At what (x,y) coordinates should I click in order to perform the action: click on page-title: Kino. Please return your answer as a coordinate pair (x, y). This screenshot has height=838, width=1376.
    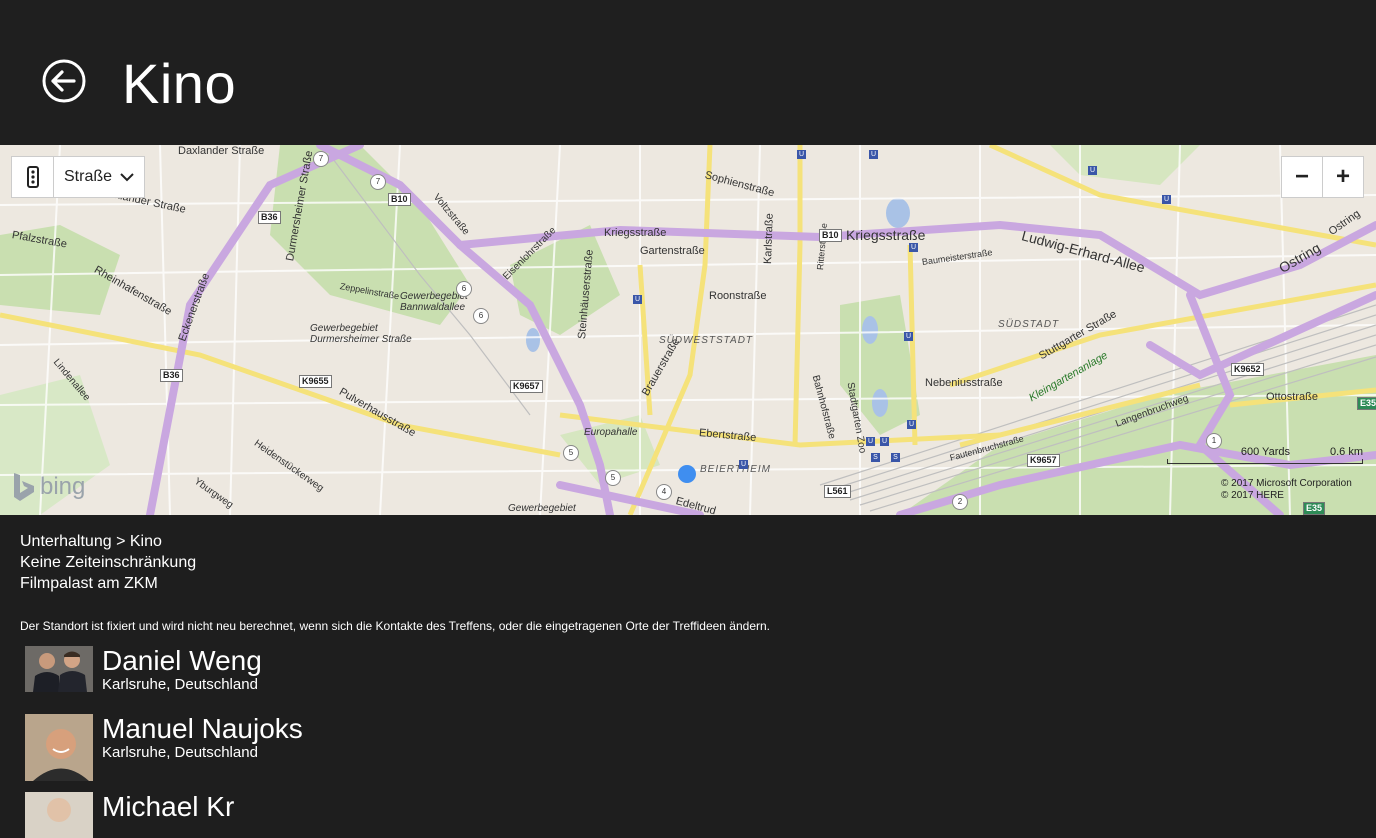
    Looking at the image, I should click on (179, 83).